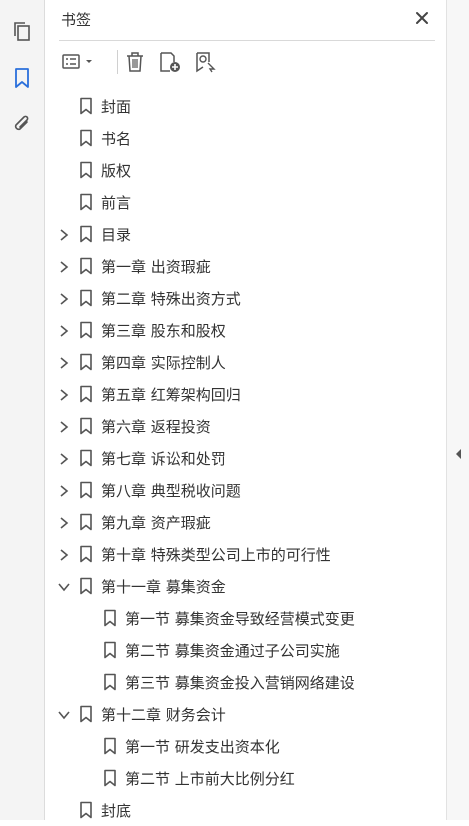  I want to click on bookmark-label: 第二章 特殊出资方式, so click(171, 299).